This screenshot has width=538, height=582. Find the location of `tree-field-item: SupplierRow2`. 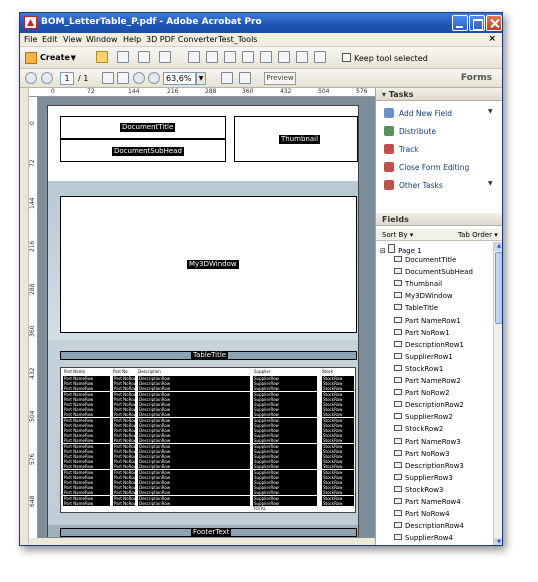

tree-field-item: SupplierRow2 is located at coordinates (423, 417).